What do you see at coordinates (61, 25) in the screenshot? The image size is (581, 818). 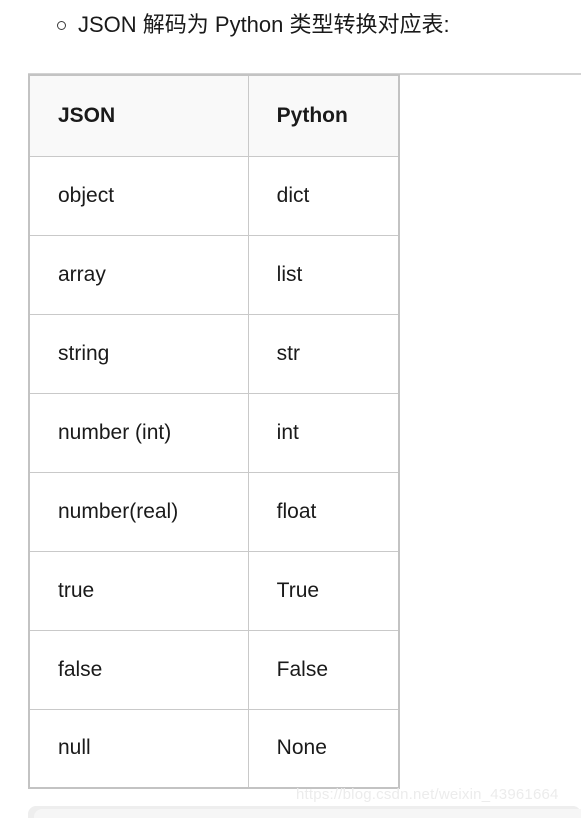 I see `circle-outline-icon` at bounding box center [61, 25].